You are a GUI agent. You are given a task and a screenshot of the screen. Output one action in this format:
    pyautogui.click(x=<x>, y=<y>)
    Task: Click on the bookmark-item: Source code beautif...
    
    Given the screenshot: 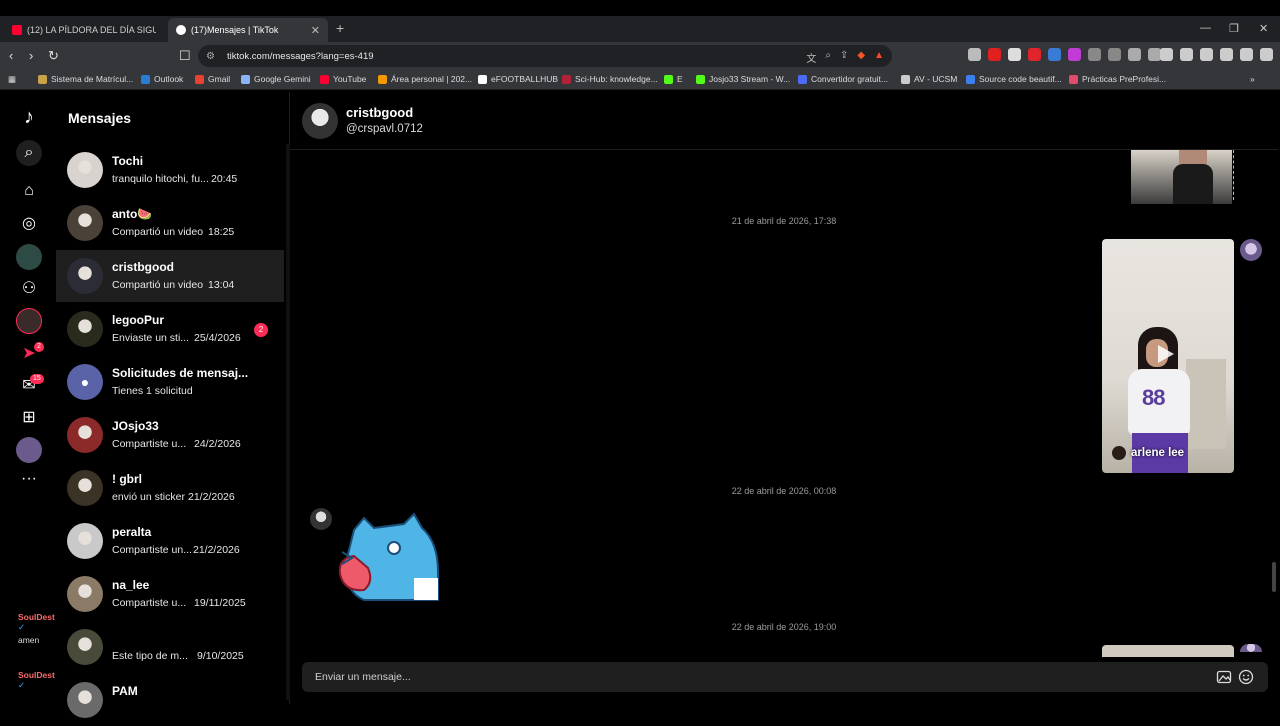 What is the action you would take?
    pyautogui.click(x=1014, y=79)
    